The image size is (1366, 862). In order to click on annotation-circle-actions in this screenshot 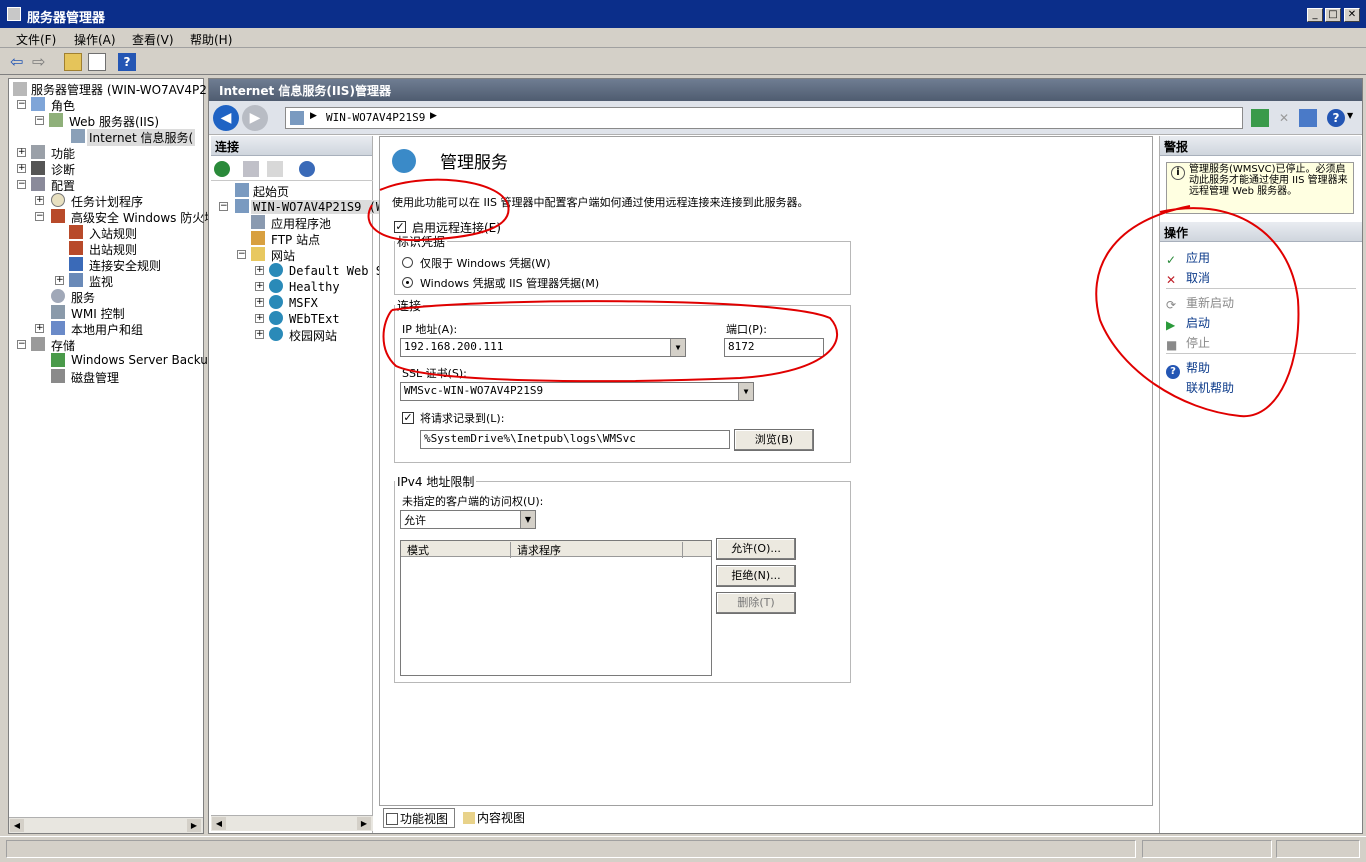, I will do `click(1197, 311)`.